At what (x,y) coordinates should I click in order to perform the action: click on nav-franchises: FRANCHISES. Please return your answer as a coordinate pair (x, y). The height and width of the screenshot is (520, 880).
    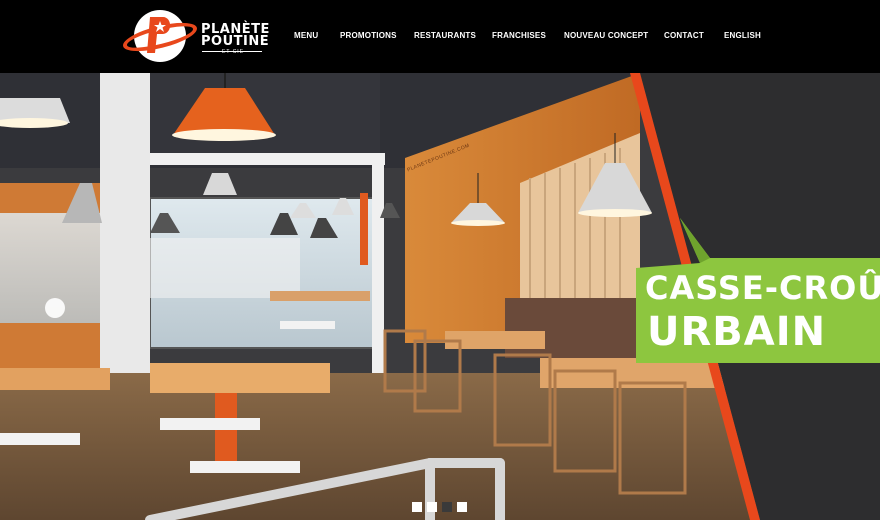
    Looking at the image, I should click on (519, 35).